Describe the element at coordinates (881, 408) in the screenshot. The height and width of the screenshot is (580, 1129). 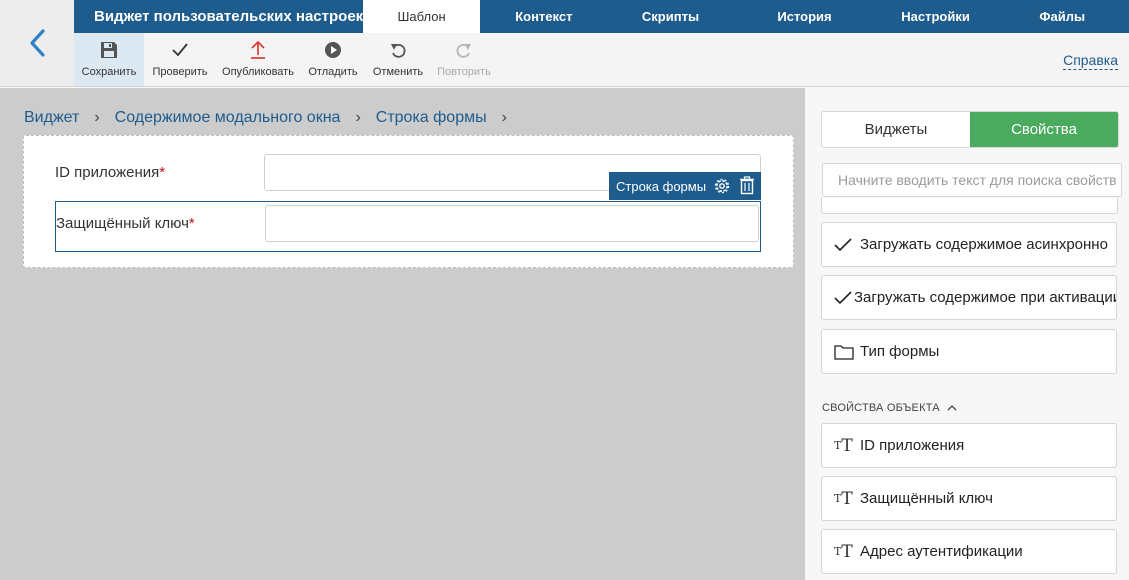
I see `section-title-text: СВОЙСТВА ОБЪЕКТА` at that location.